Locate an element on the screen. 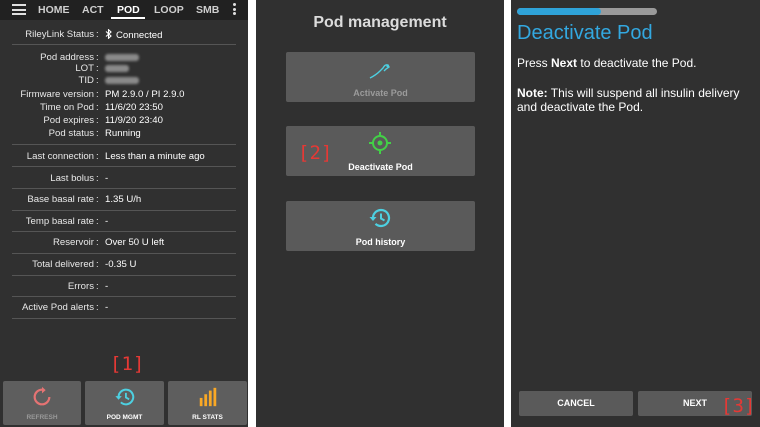  status-label: RileyLink Status is located at coordinates (59, 34).